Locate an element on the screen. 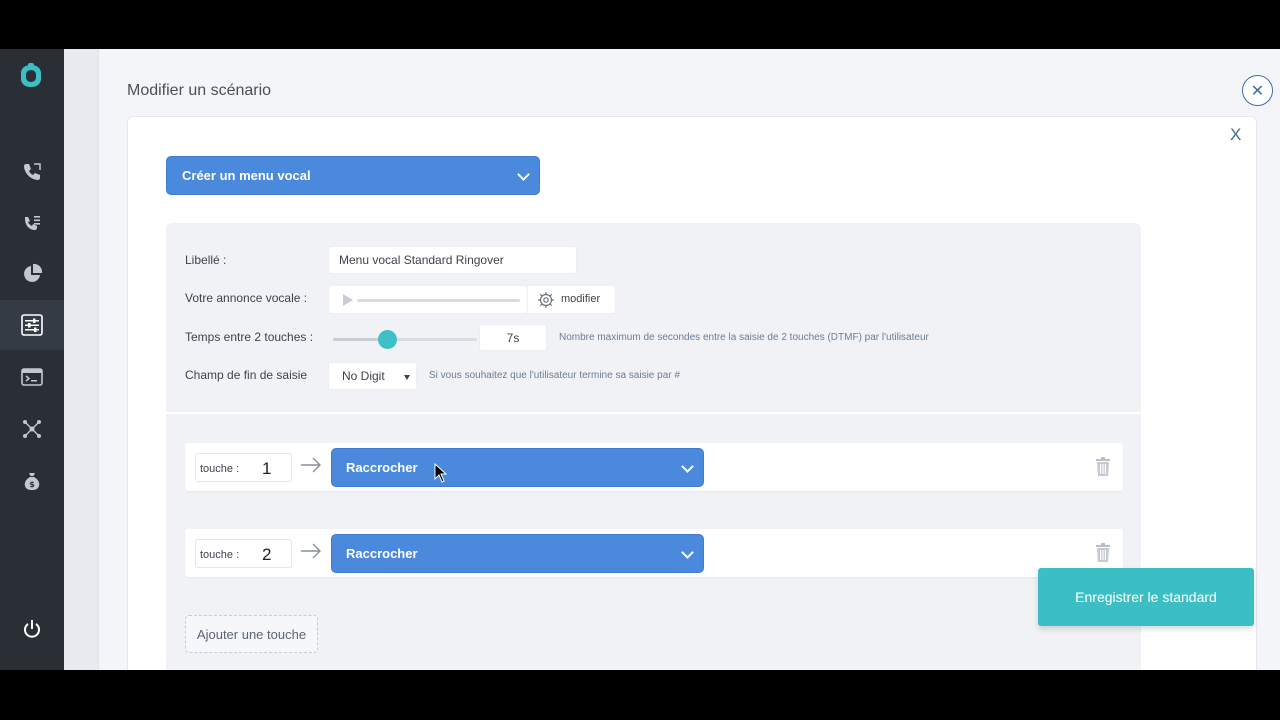 This screenshot has height=720, width=1280. temps-slider-track is located at coordinates (405, 339).